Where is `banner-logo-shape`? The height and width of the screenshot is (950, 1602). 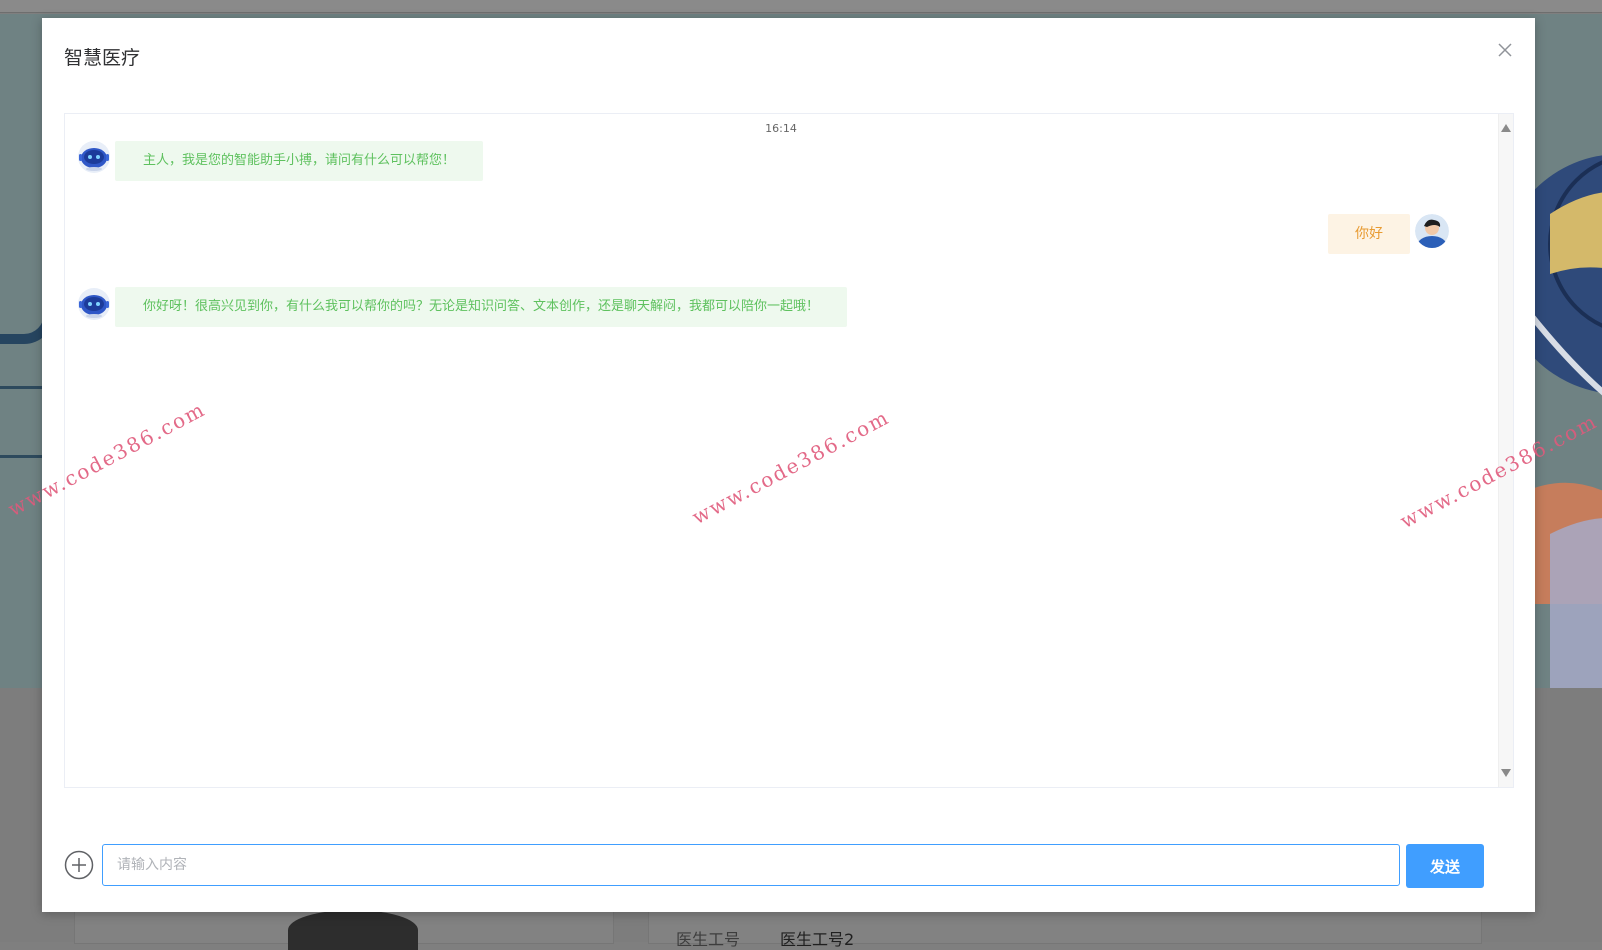
banner-logo-shape is located at coordinates (23, 422).